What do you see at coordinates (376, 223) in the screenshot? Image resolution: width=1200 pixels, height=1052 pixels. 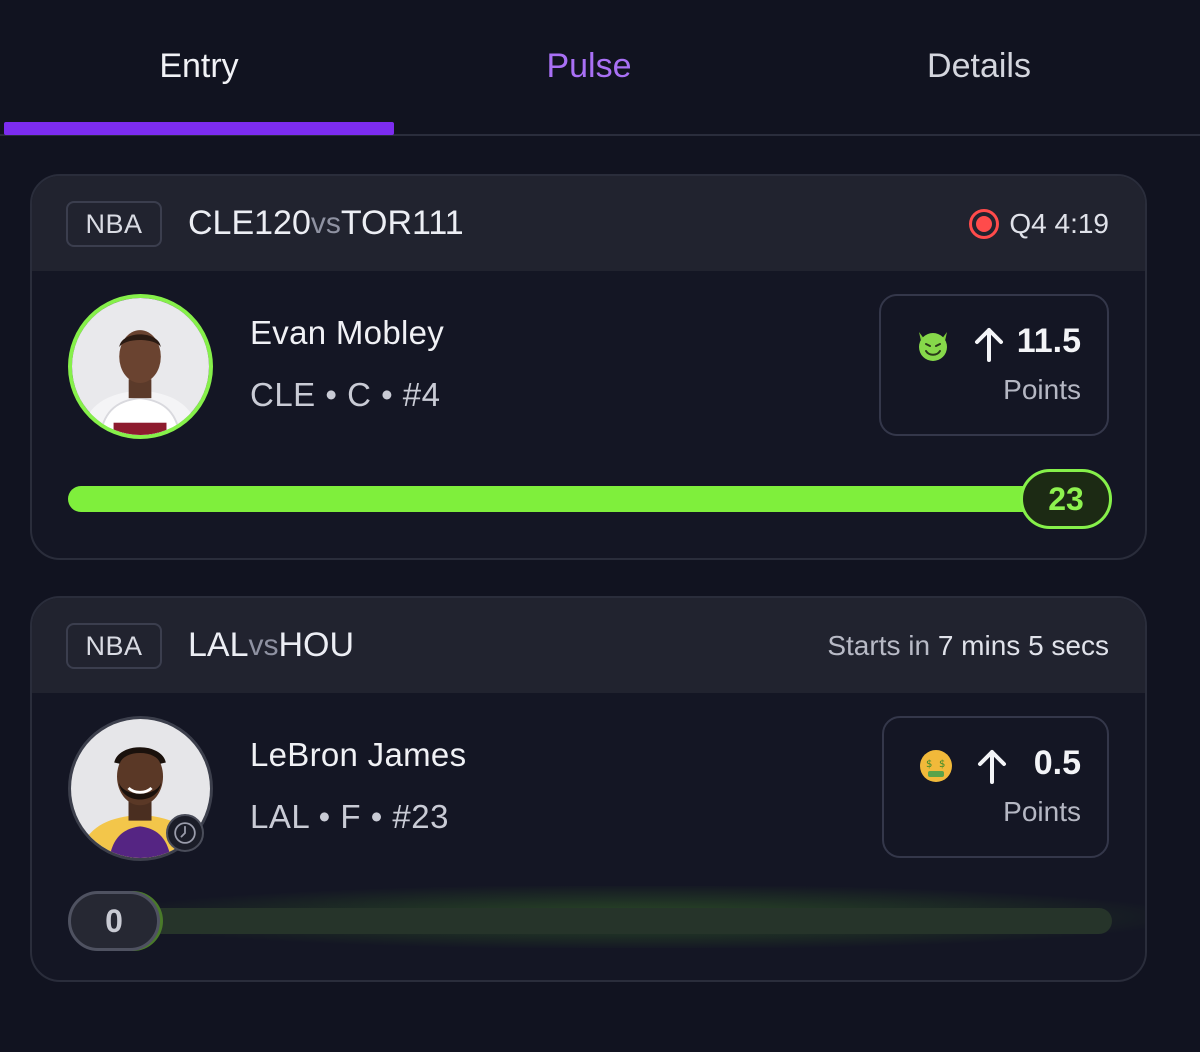 I see `away-team: TOR` at bounding box center [376, 223].